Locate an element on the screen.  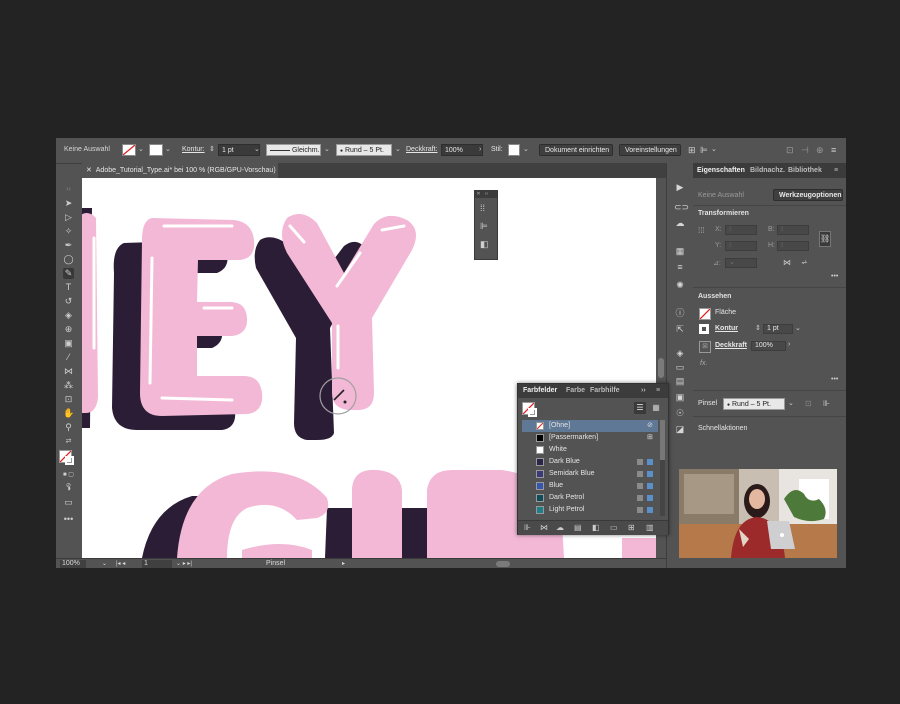
color-guide-icon: ▤ is located at coordinates (680, 381).